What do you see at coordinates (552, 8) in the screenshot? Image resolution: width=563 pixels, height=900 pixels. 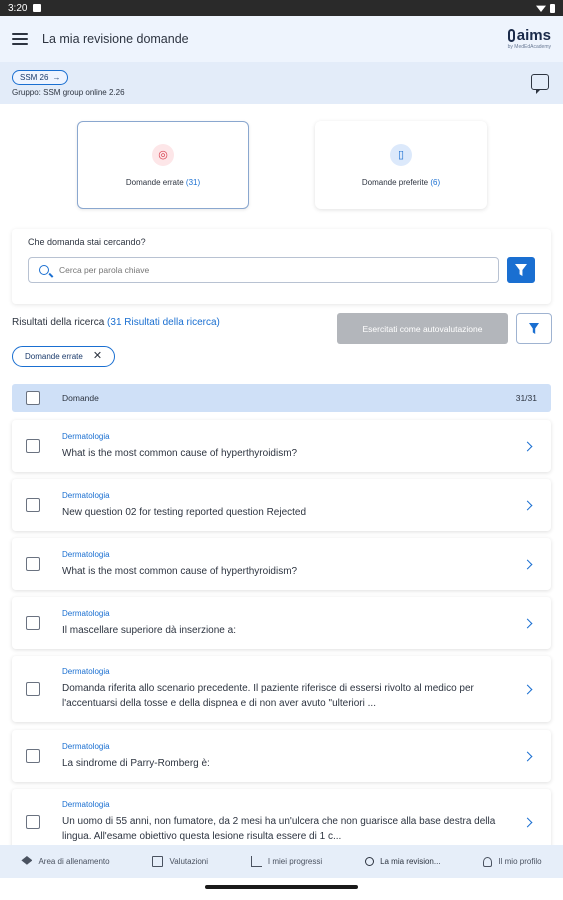 I see `battery-icon` at bounding box center [552, 8].